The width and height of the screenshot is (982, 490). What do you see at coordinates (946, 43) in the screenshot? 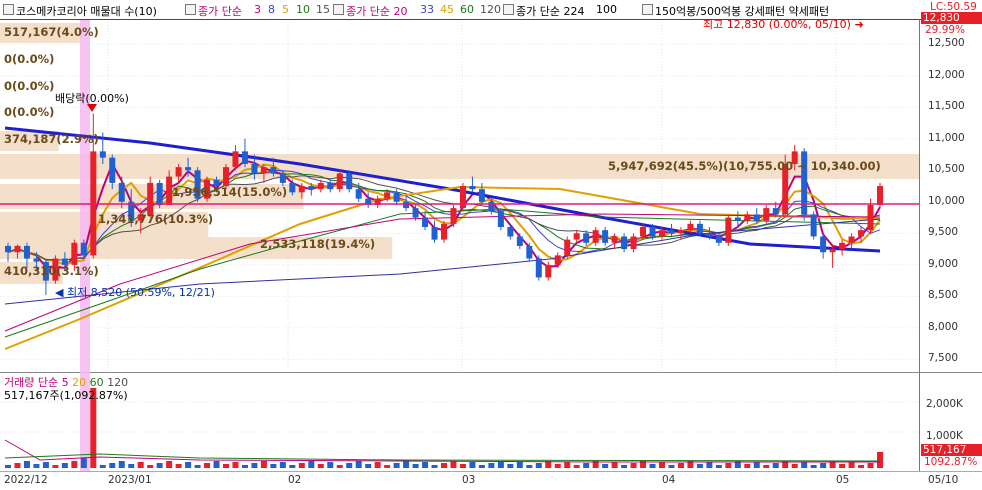
I see `price-tick-label: 12,500` at bounding box center [946, 43].